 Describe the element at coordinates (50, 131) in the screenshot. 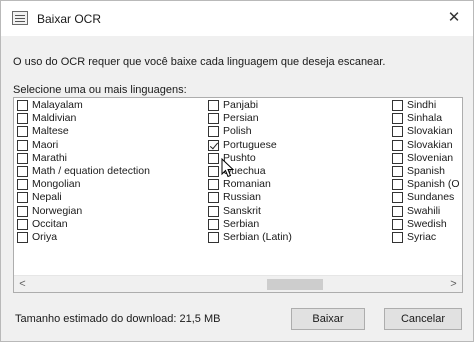

I see `language-label: Maltese` at that location.